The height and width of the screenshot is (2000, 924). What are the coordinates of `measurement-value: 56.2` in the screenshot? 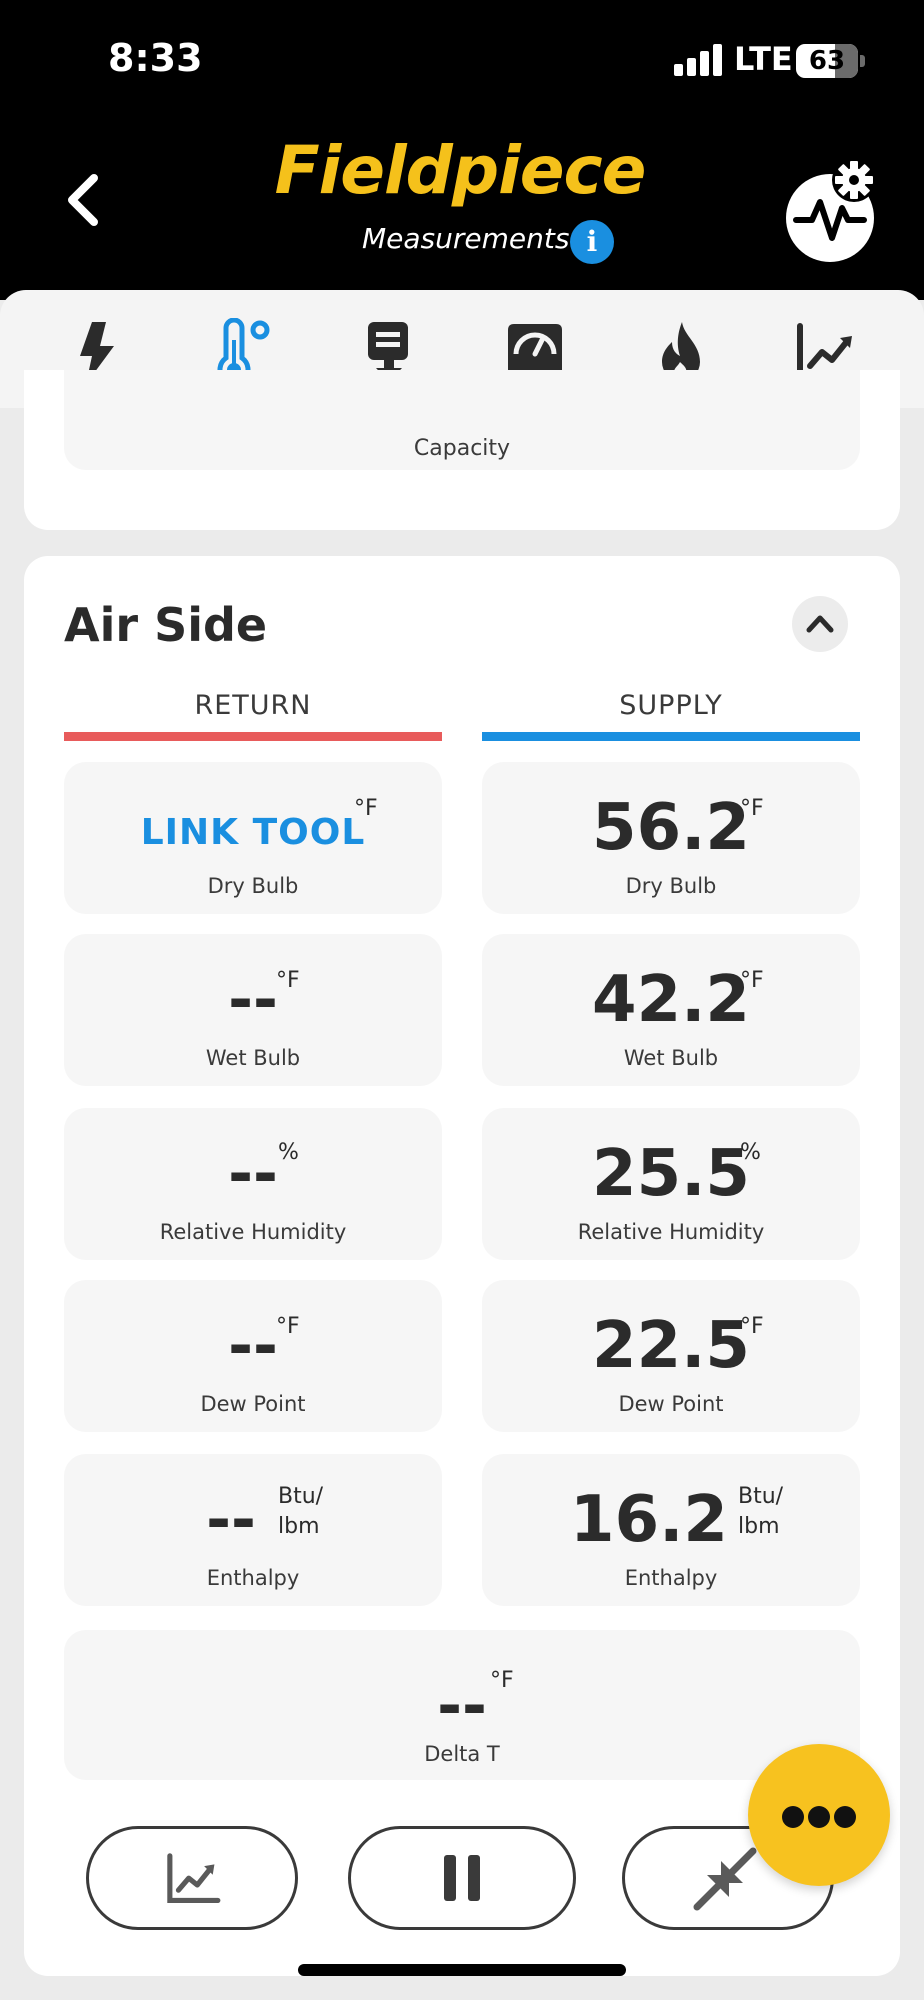 It's located at (671, 828).